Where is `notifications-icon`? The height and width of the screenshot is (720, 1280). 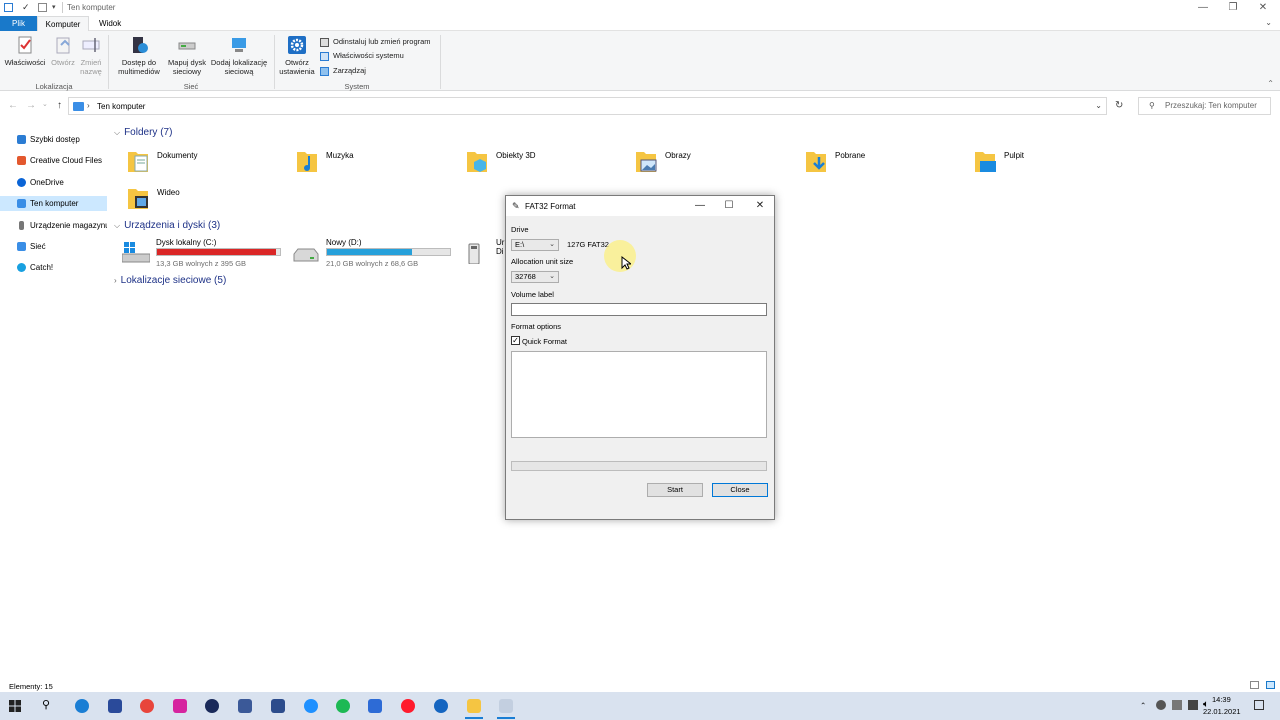
notifications-icon is located at coordinates (1259, 705).